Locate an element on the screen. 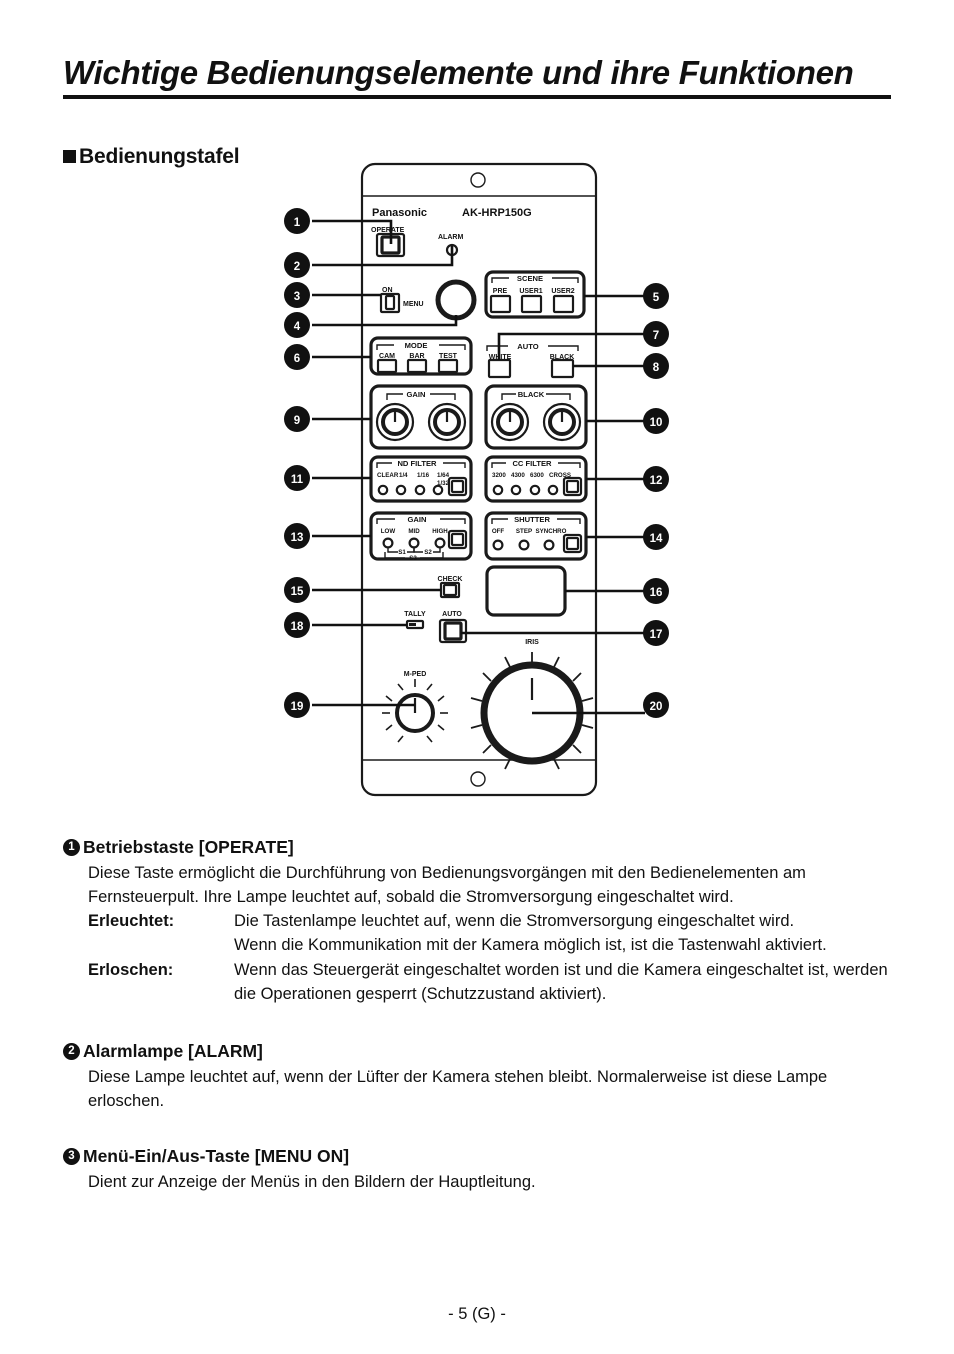 Image resolution: width=954 pixels, height=1354 pixels. shutter-led-off is located at coordinates (498, 545).